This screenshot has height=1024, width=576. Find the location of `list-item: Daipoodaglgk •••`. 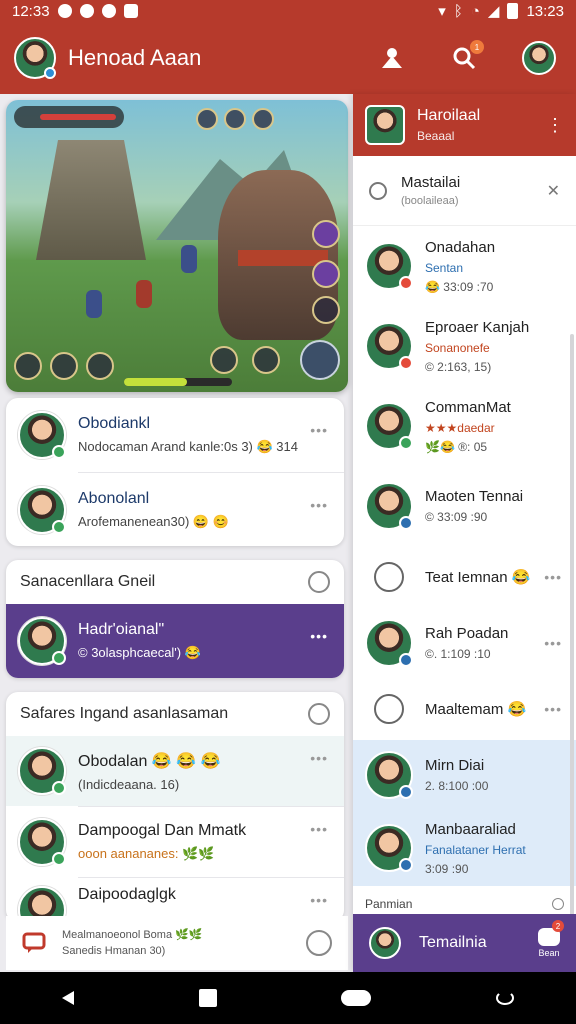

list-item: Daipoodaglgk ••• is located at coordinates (175, 900).